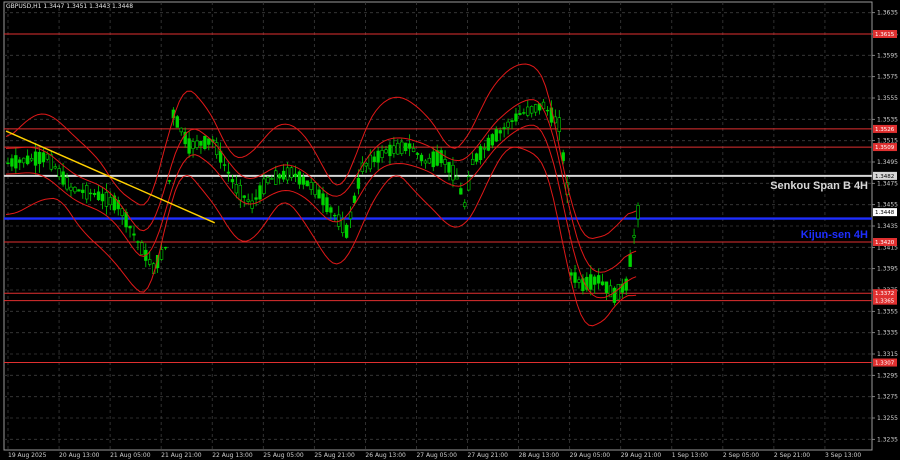 Image resolution: width=900 pixels, height=460 pixels. What do you see at coordinates (590, 455) in the screenshot?
I see `x-tick-label: 29 Aug 05:00` at bounding box center [590, 455].